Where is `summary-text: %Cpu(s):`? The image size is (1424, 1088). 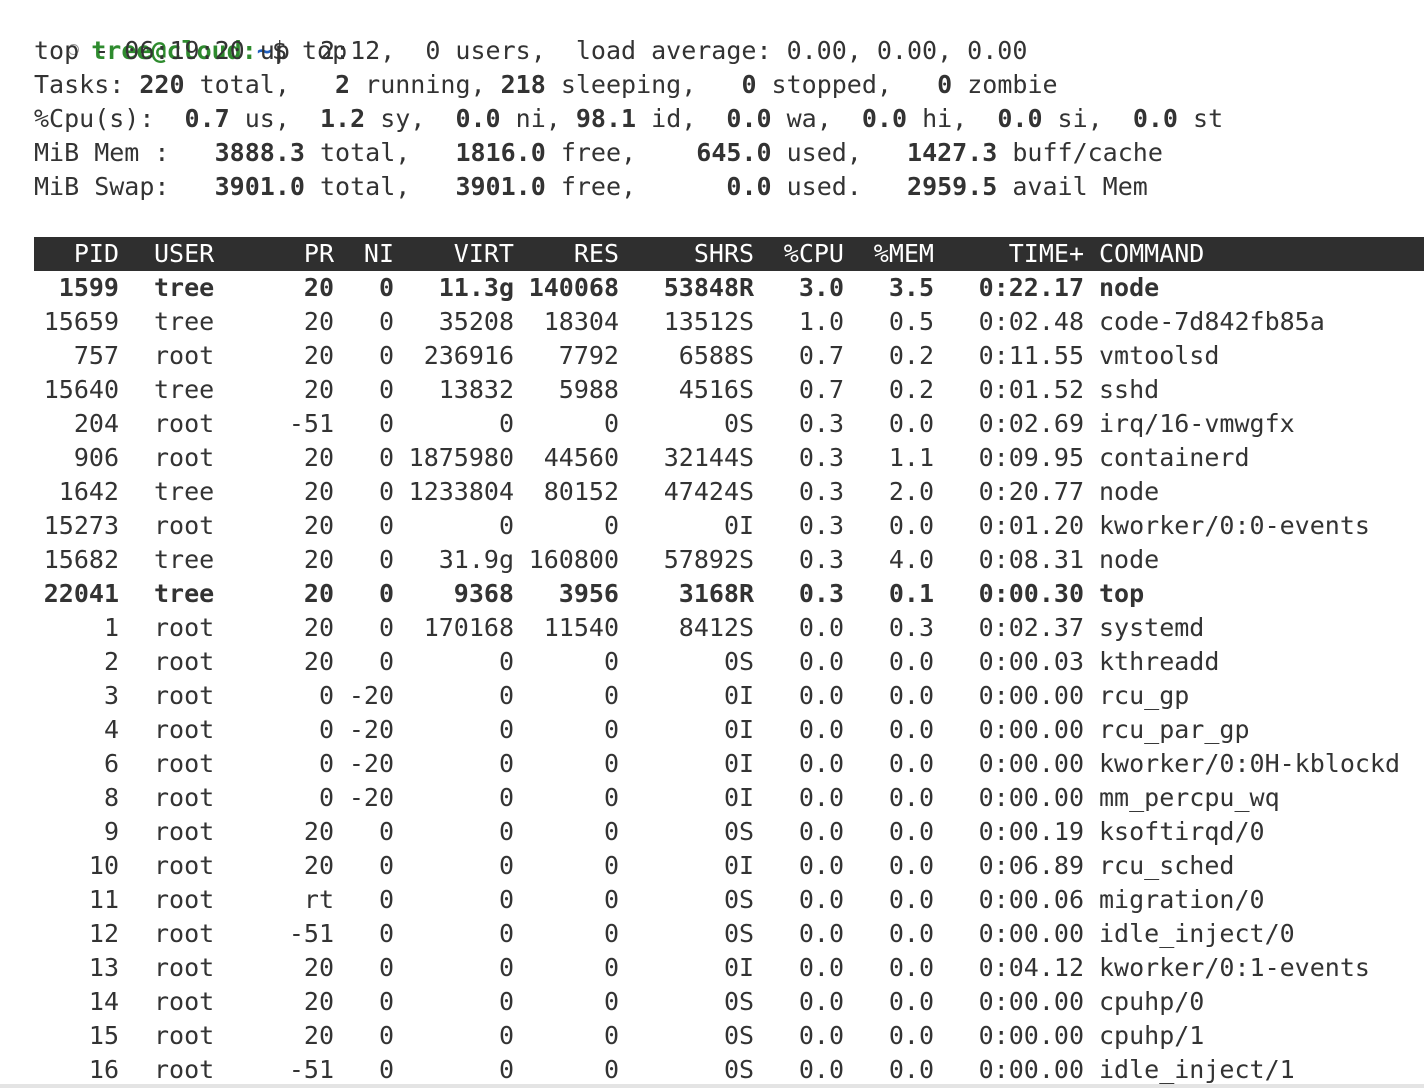
summary-text: %Cpu(s): is located at coordinates (109, 118).